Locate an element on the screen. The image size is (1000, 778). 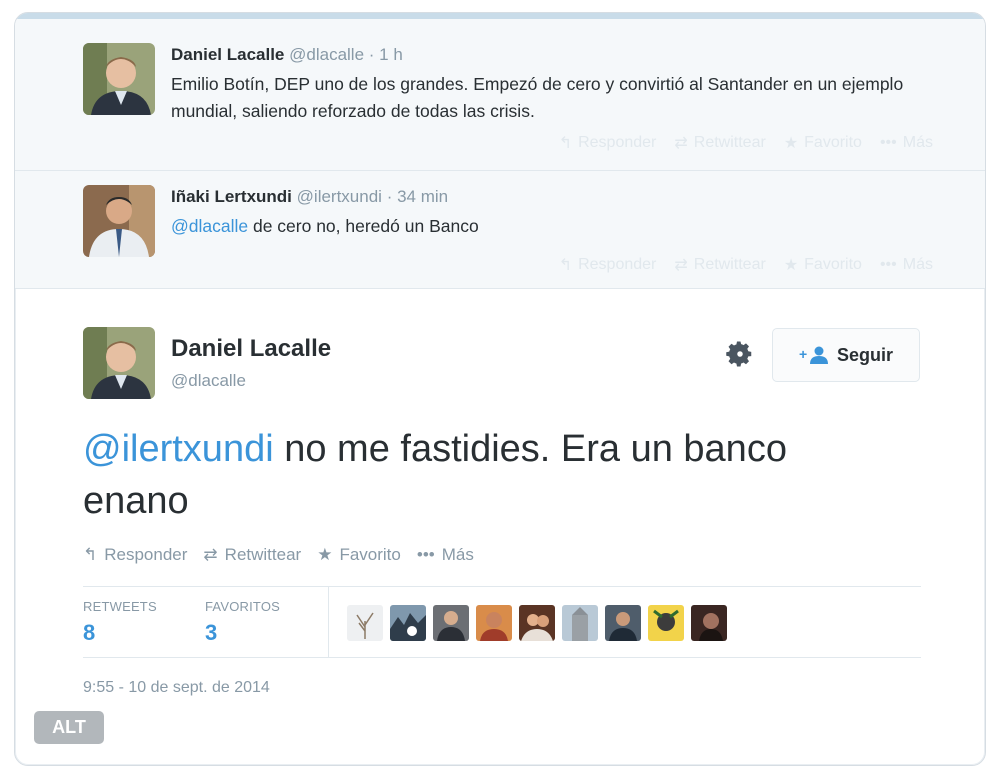
author-handle: @ilertxundi is located at coordinates (339, 196).